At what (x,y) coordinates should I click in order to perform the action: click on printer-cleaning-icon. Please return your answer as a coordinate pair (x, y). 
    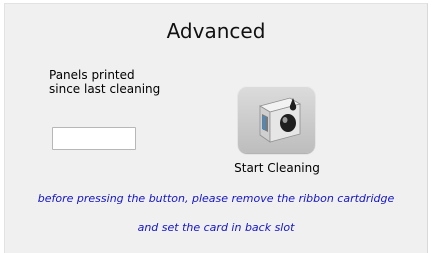
    Looking at the image, I should click on (280, 120).